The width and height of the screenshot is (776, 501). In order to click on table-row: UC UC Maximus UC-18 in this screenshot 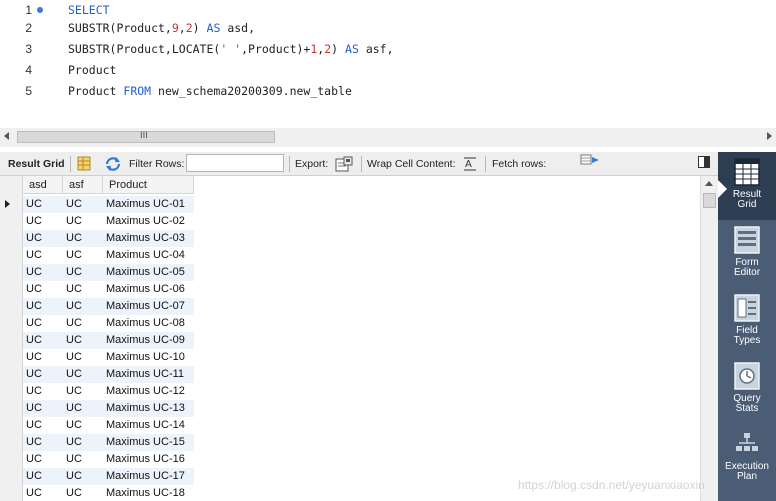, I will do `click(108, 493)`.